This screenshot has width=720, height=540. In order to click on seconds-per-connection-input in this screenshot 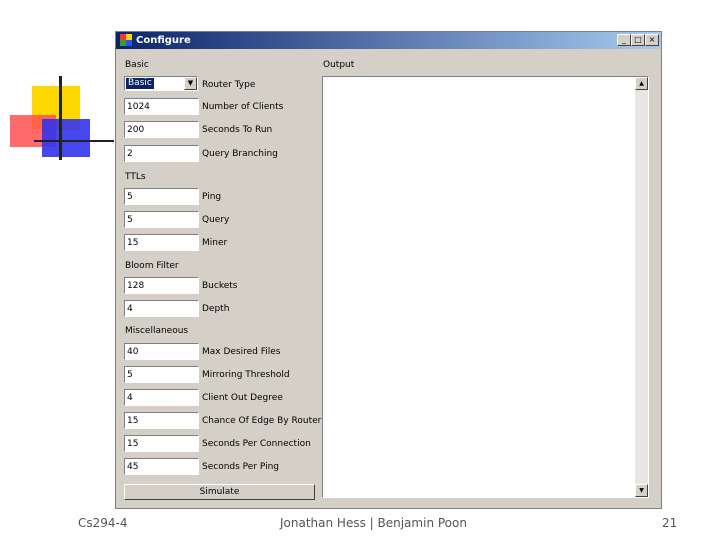, I will do `click(161, 443)`.